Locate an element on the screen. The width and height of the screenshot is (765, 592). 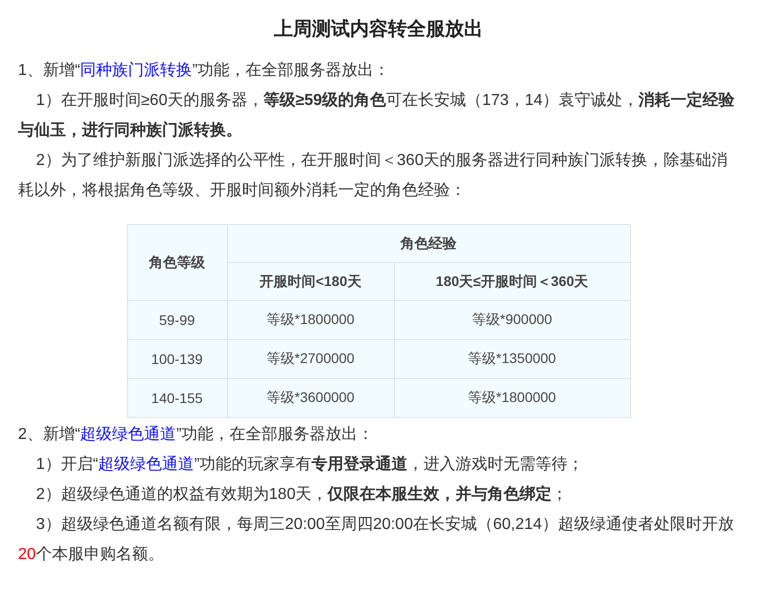
column-header: 开服时间<180天 is located at coordinates (310, 281).